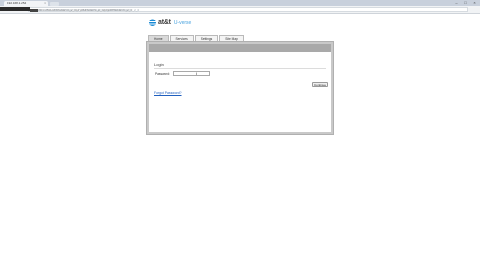 The width and height of the screenshot is (480, 270). What do you see at coordinates (240, 68) in the screenshot?
I see `divider` at bounding box center [240, 68].